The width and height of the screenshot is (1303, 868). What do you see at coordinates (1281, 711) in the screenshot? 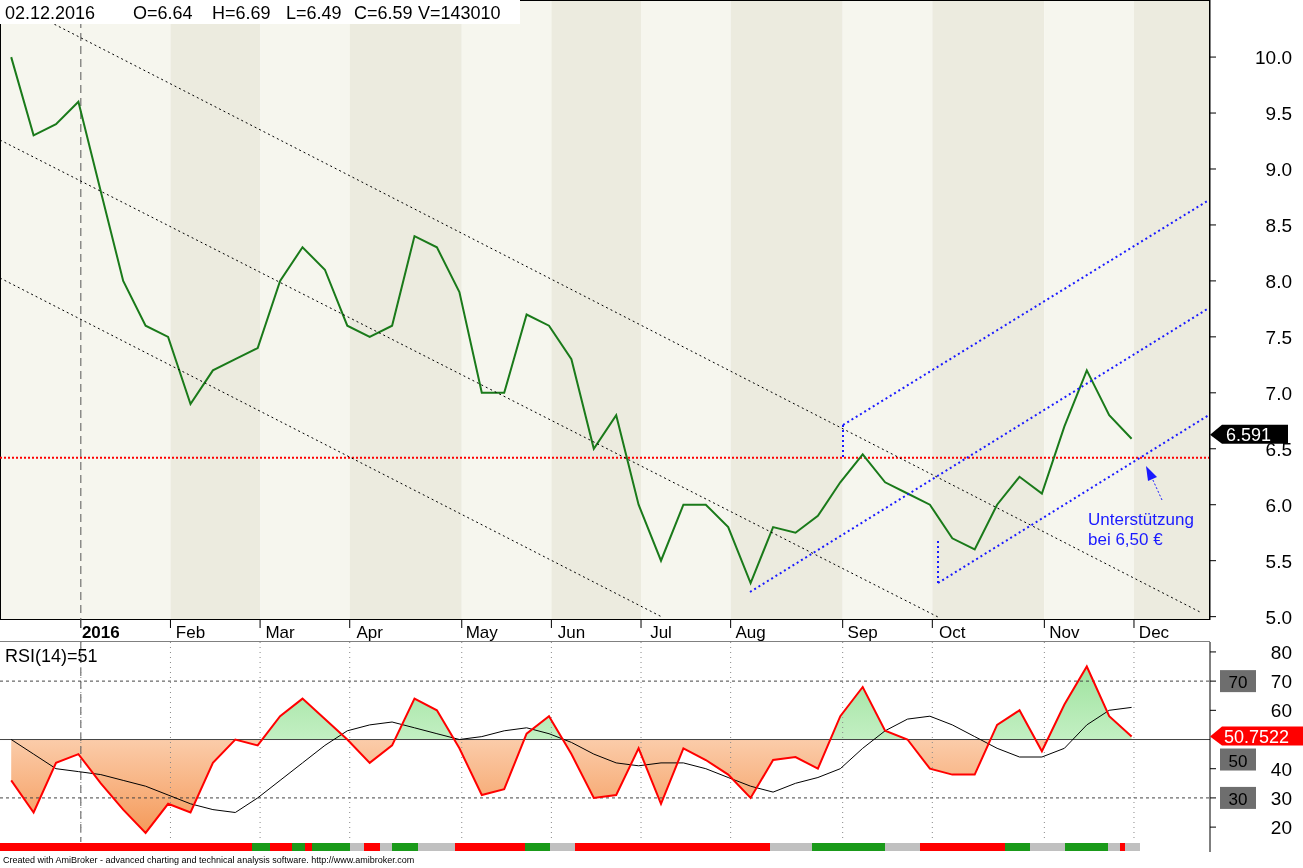
I see `axis-label: 60` at bounding box center [1281, 711].